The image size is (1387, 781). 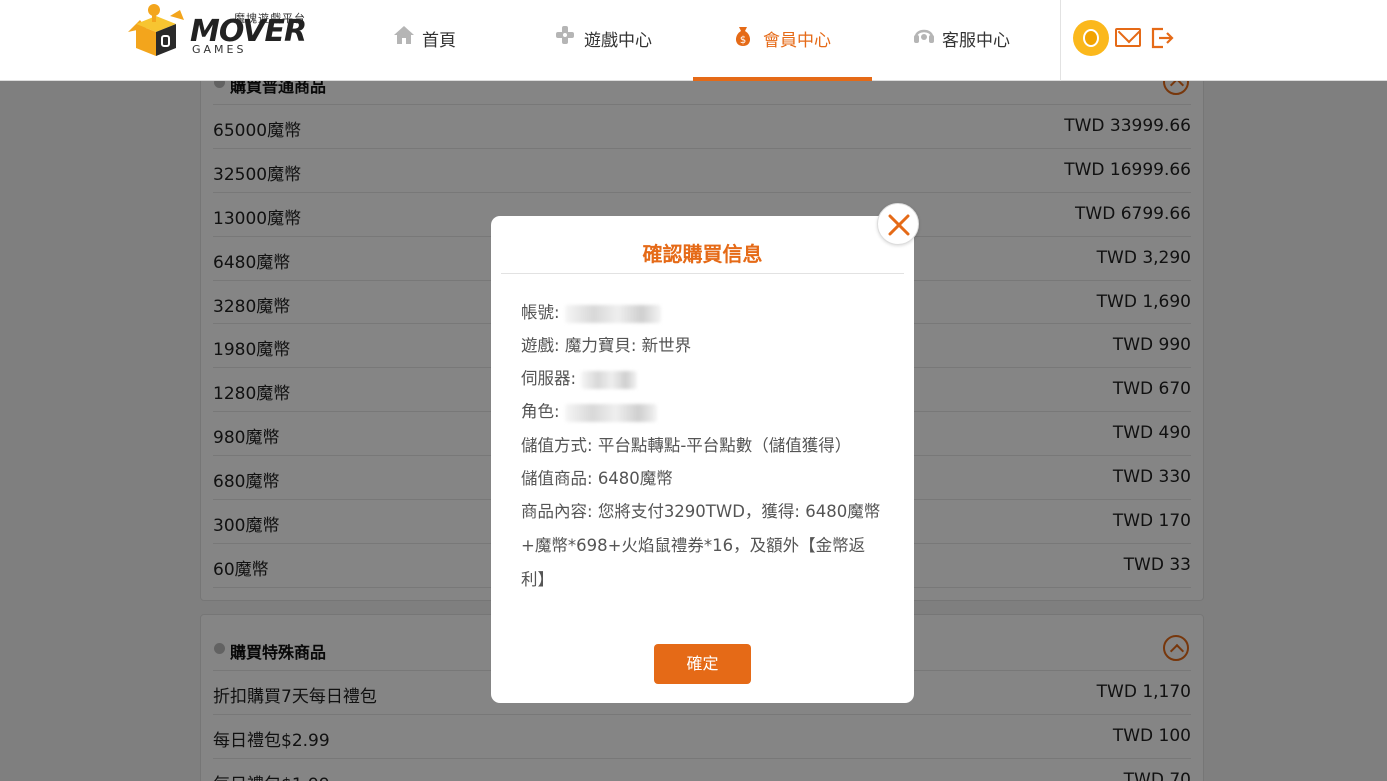 I want to click on nav-customer-service: 客服中心, so click(x=979, y=40).